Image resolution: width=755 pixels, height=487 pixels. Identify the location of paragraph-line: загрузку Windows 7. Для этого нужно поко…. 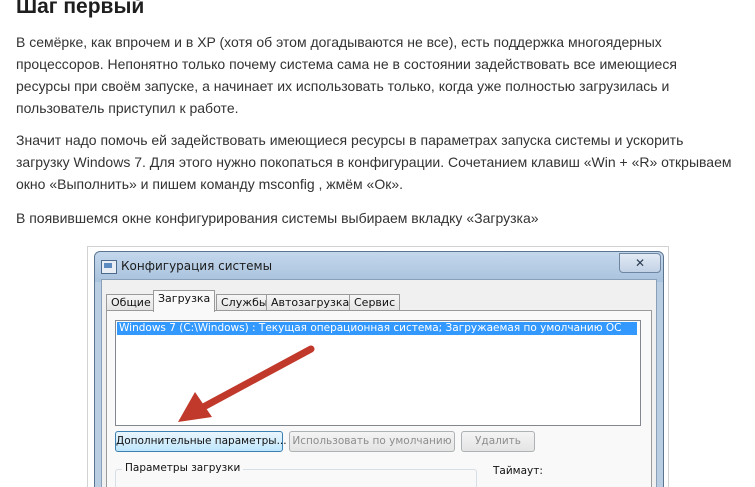
(374, 162).